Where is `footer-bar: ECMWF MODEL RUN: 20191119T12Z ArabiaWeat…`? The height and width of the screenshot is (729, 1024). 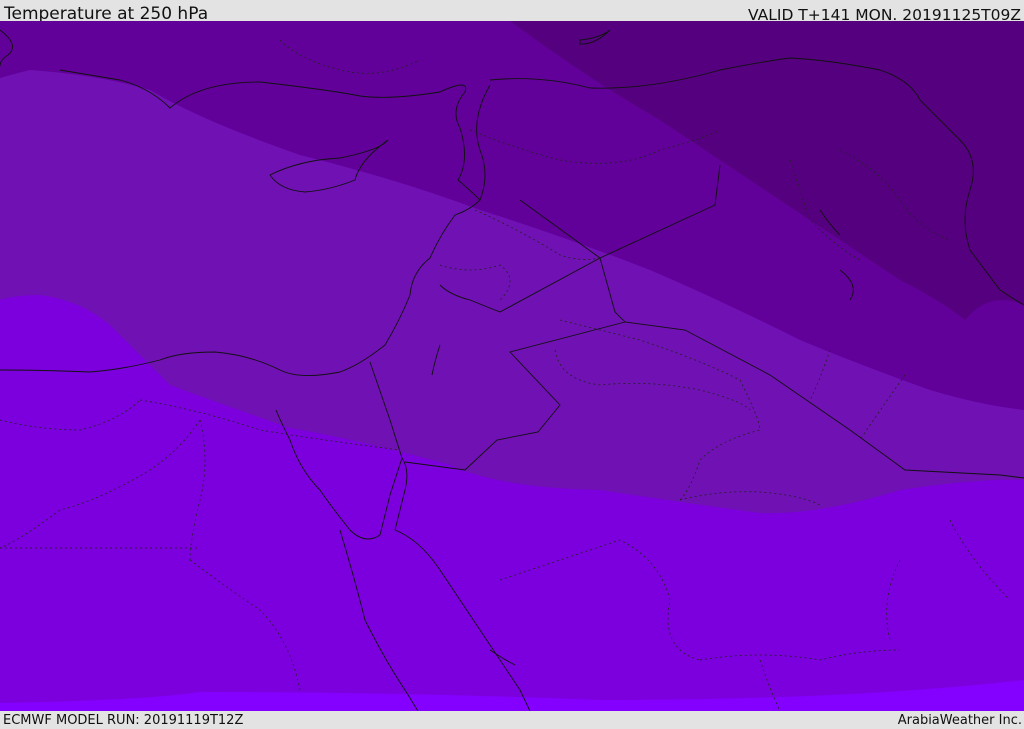 footer-bar: ECMWF MODEL RUN: 20191119T12Z ArabiaWeat… is located at coordinates (512, 720).